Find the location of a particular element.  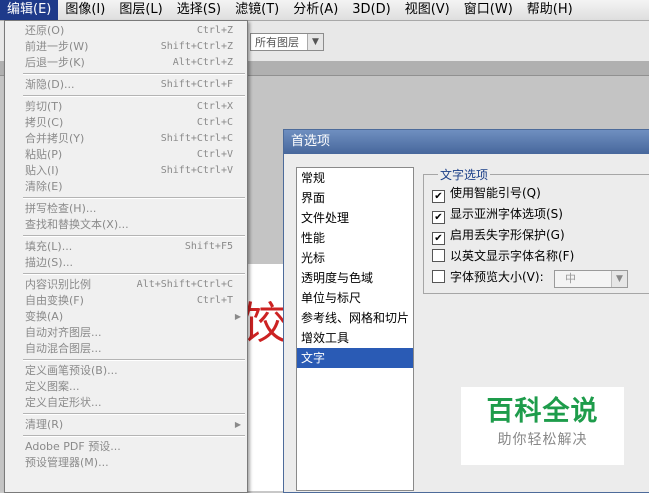

menu-item-label: 粘贴(P) is located at coordinates (44, 154).